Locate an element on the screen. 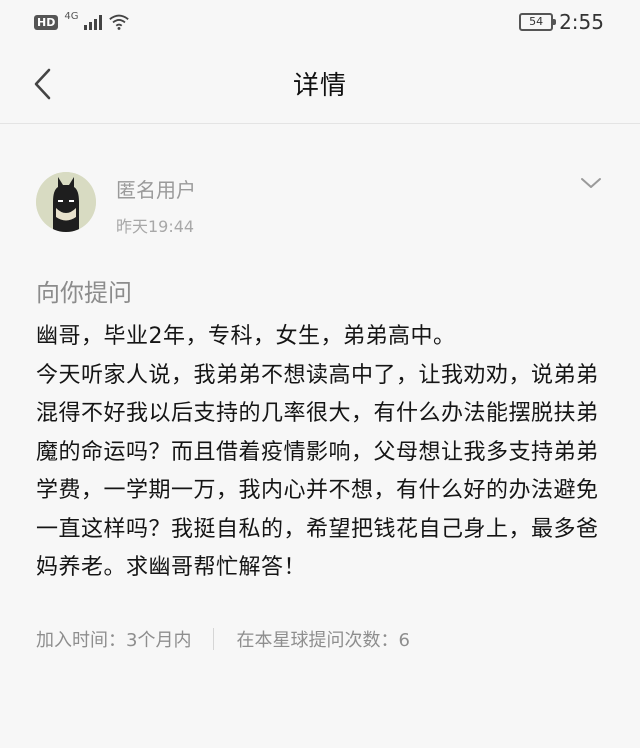 The height and width of the screenshot is (748, 640). meta-row: 加入时间：3个月内 在本星球提问次数：6 is located at coordinates (320, 639).